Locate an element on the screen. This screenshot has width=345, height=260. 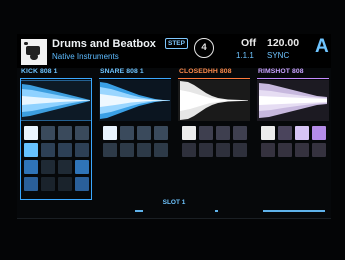
sound-name-snare: SNARE 808 1 is located at coordinates (122, 71).